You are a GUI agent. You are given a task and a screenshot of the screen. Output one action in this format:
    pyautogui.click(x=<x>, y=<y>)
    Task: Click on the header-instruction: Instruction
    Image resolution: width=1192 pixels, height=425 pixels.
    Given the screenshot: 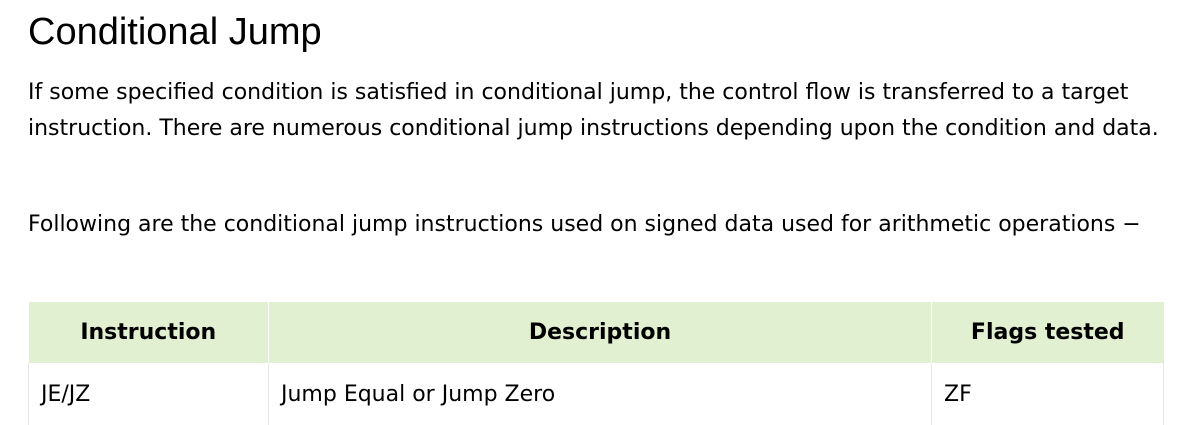 What is the action you would take?
    pyautogui.click(x=148, y=332)
    